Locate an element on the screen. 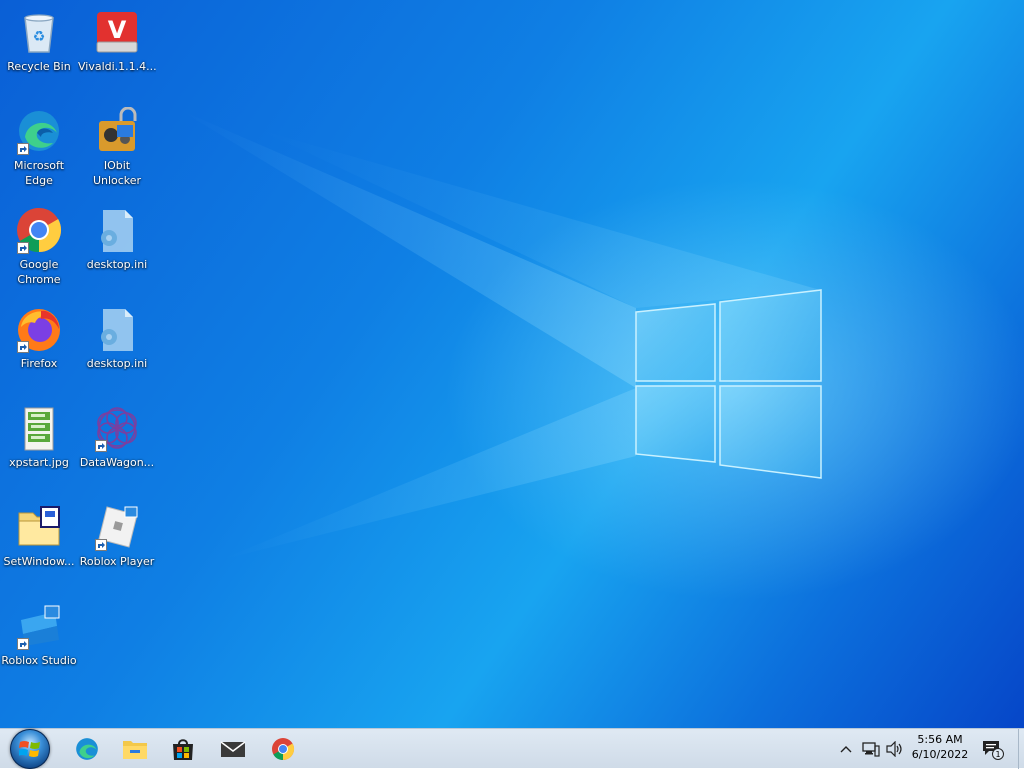 The height and width of the screenshot is (769, 1024). desktop-icon-label: Microsoft Edge is located at coordinates (39, 173).